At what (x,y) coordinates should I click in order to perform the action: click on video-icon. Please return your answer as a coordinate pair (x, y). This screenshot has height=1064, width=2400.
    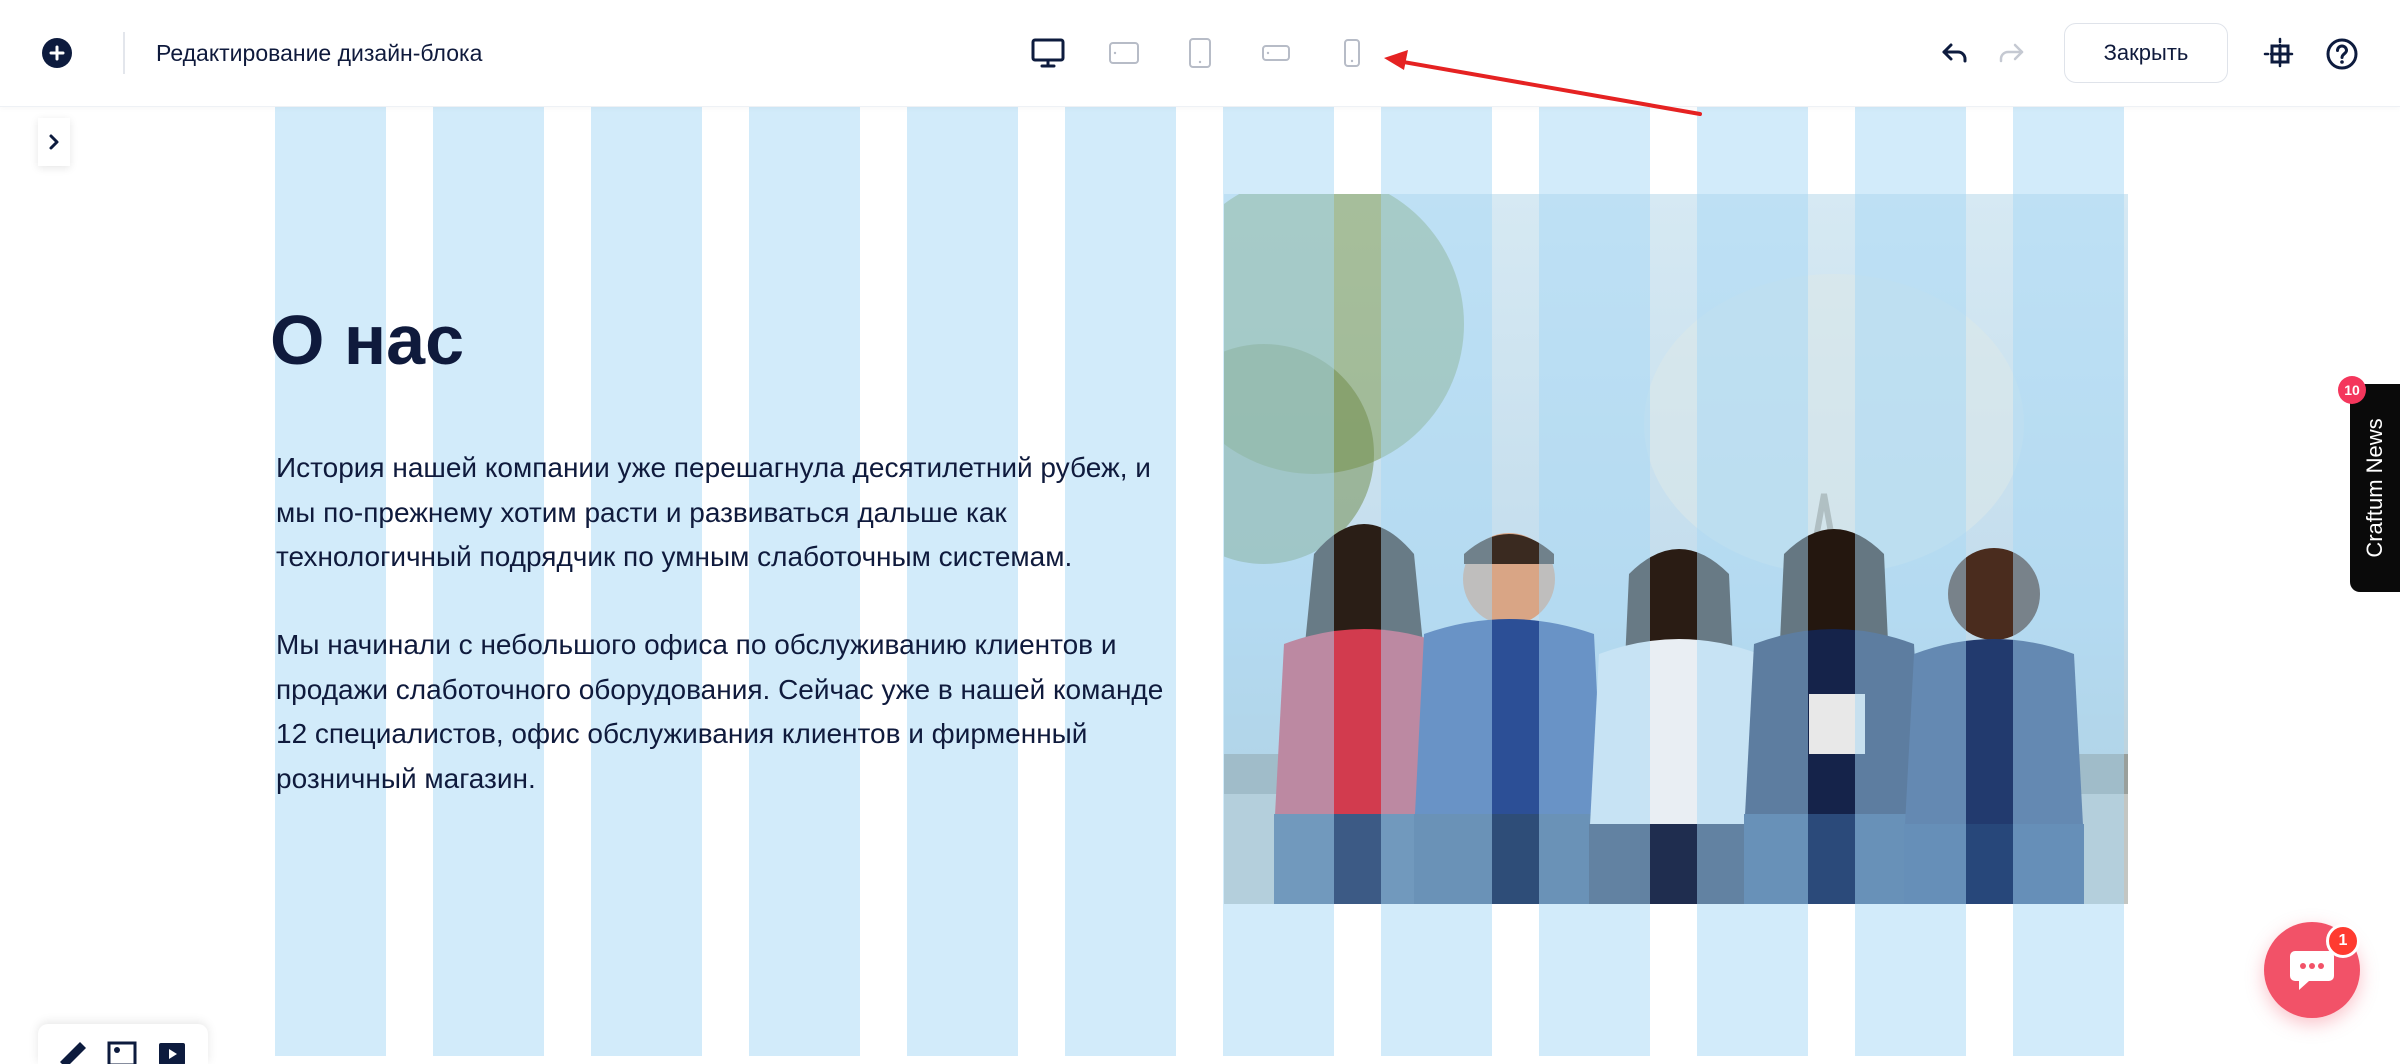
    Looking at the image, I should click on (172, 1052).